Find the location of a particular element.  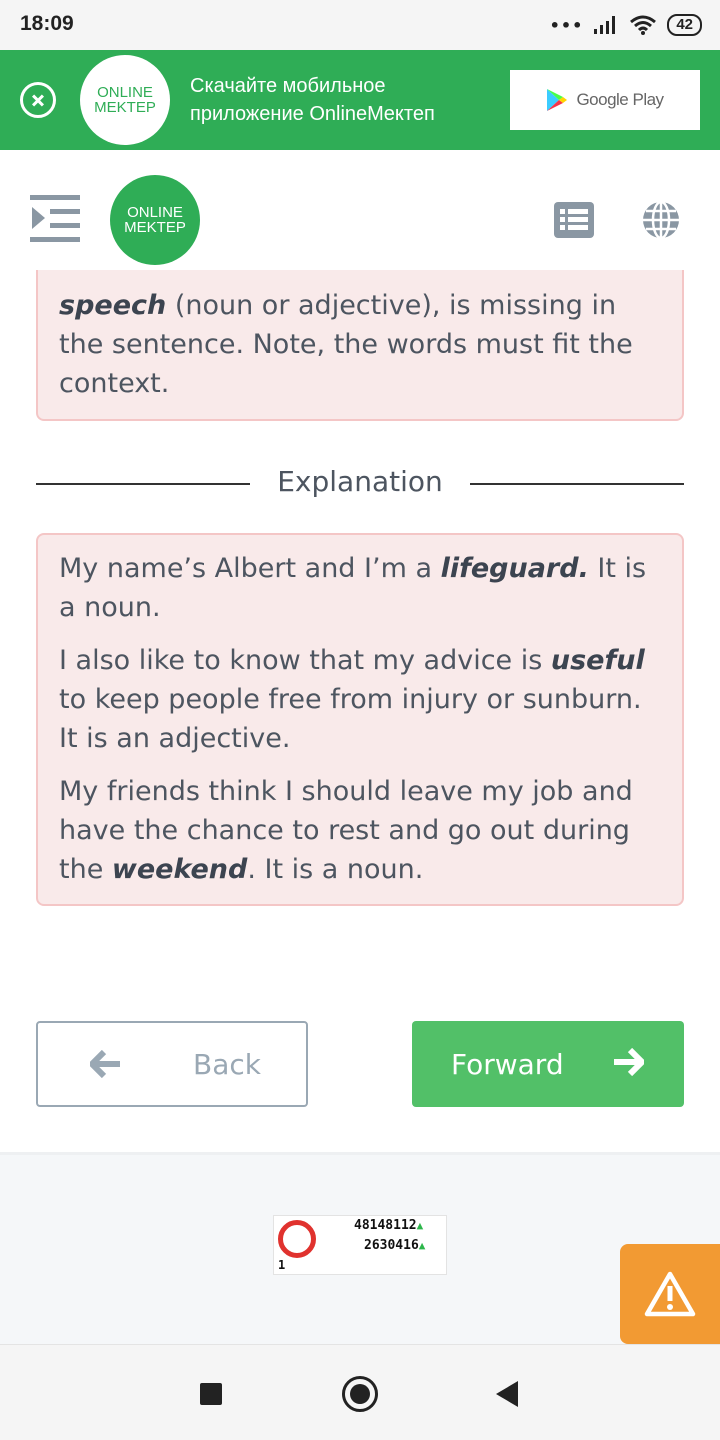

counter-rank: 1 is located at coordinates (282, 1265).